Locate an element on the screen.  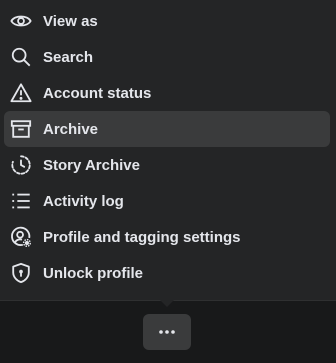
more-options-button is located at coordinates (167, 332).